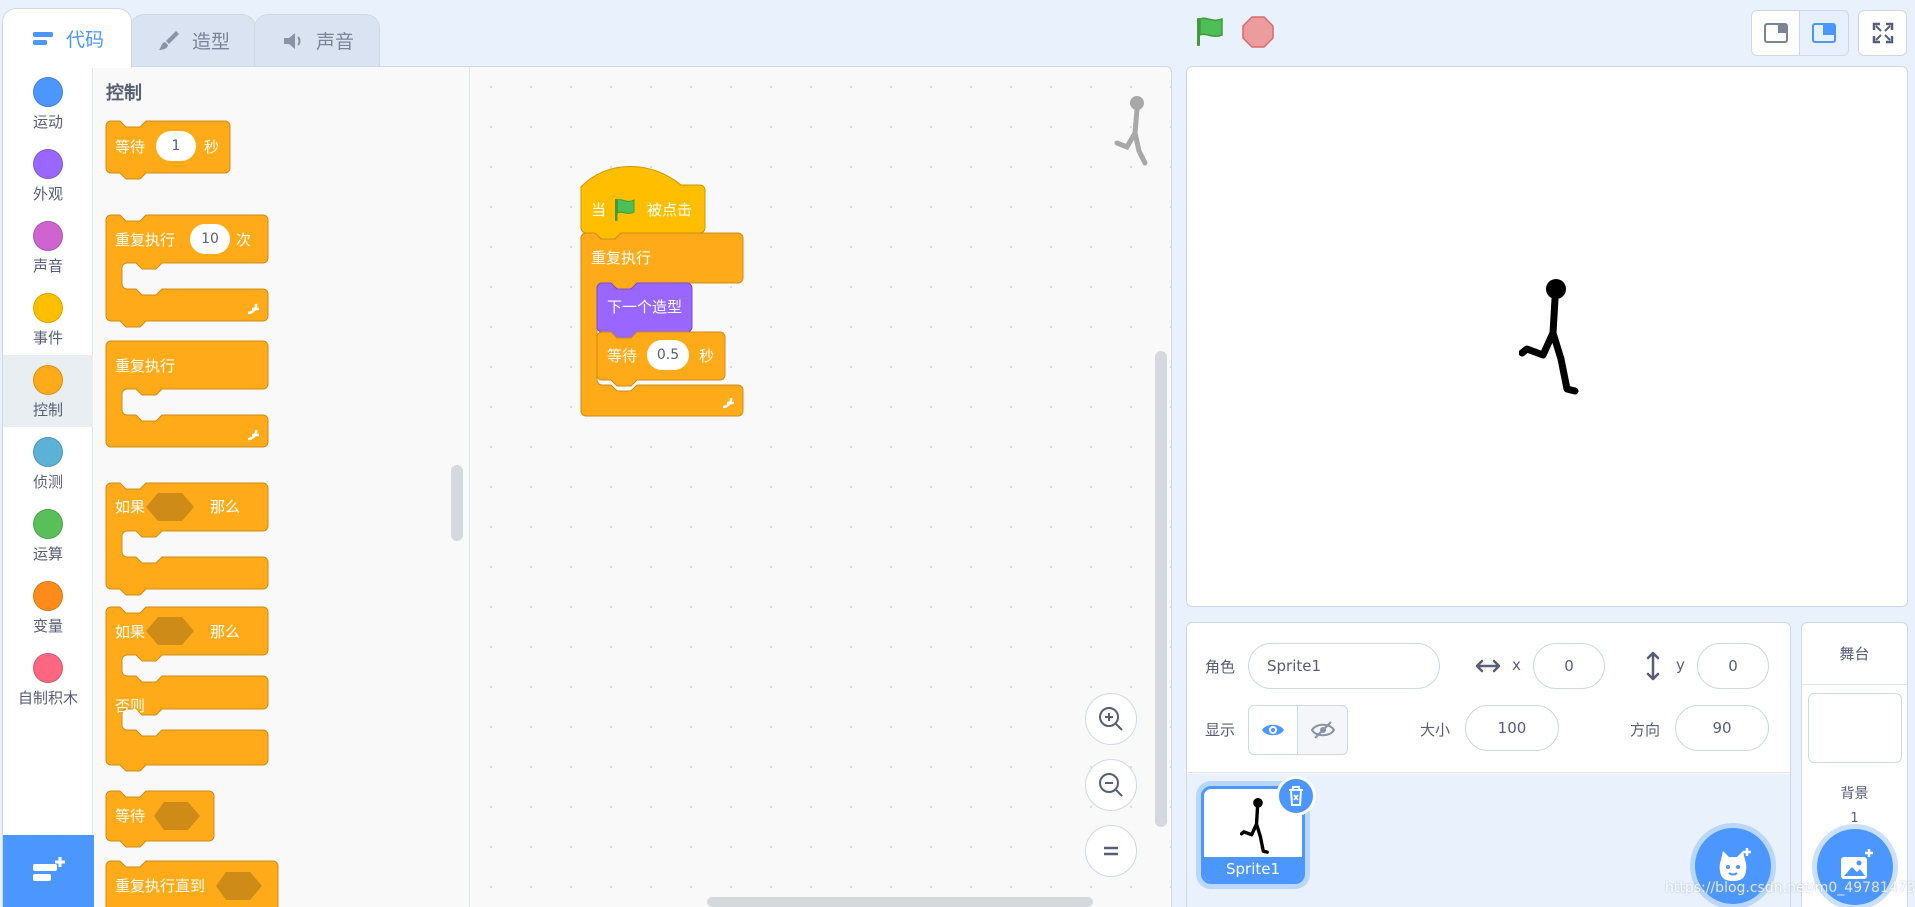 The width and height of the screenshot is (1915, 907). I want to click on fullscreen-button, so click(1882, 33).